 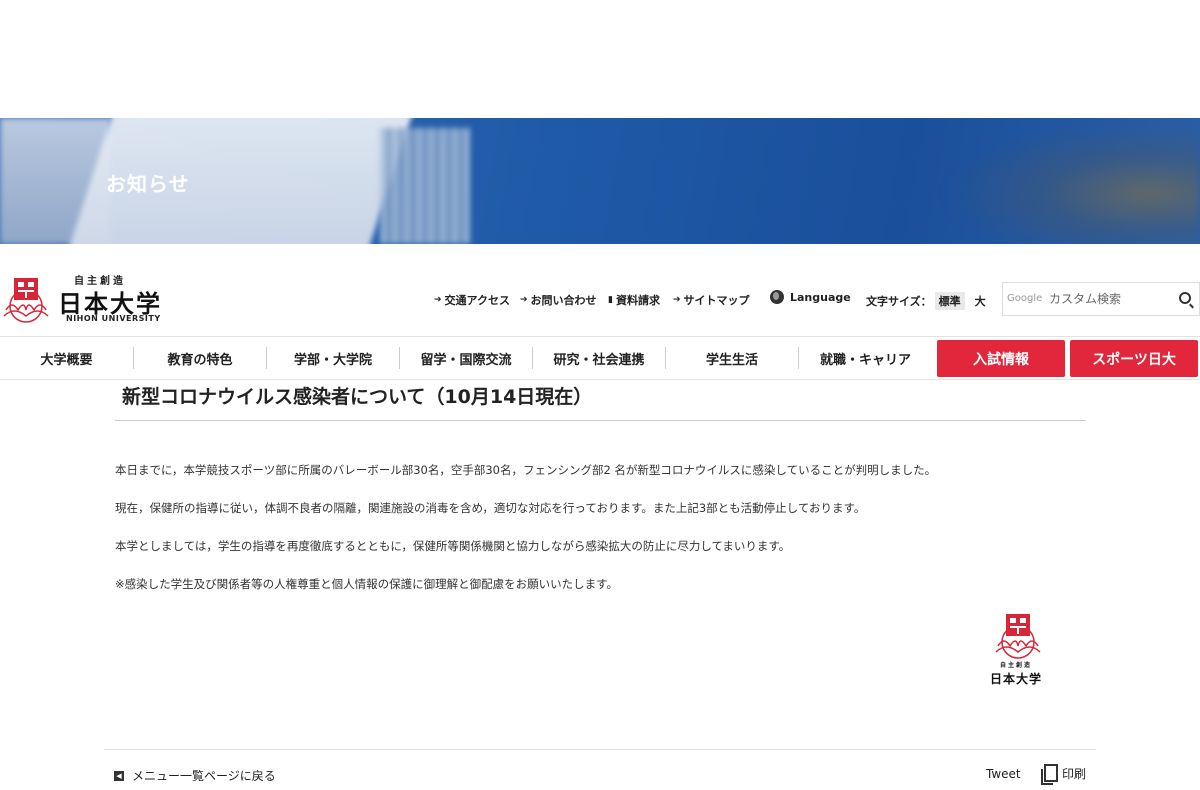 What do you see at coordinates (113, 318) in the screenshot?
I see `logo-english-name: NIHON UNIVERSITY` at bounding box center [113, 318].